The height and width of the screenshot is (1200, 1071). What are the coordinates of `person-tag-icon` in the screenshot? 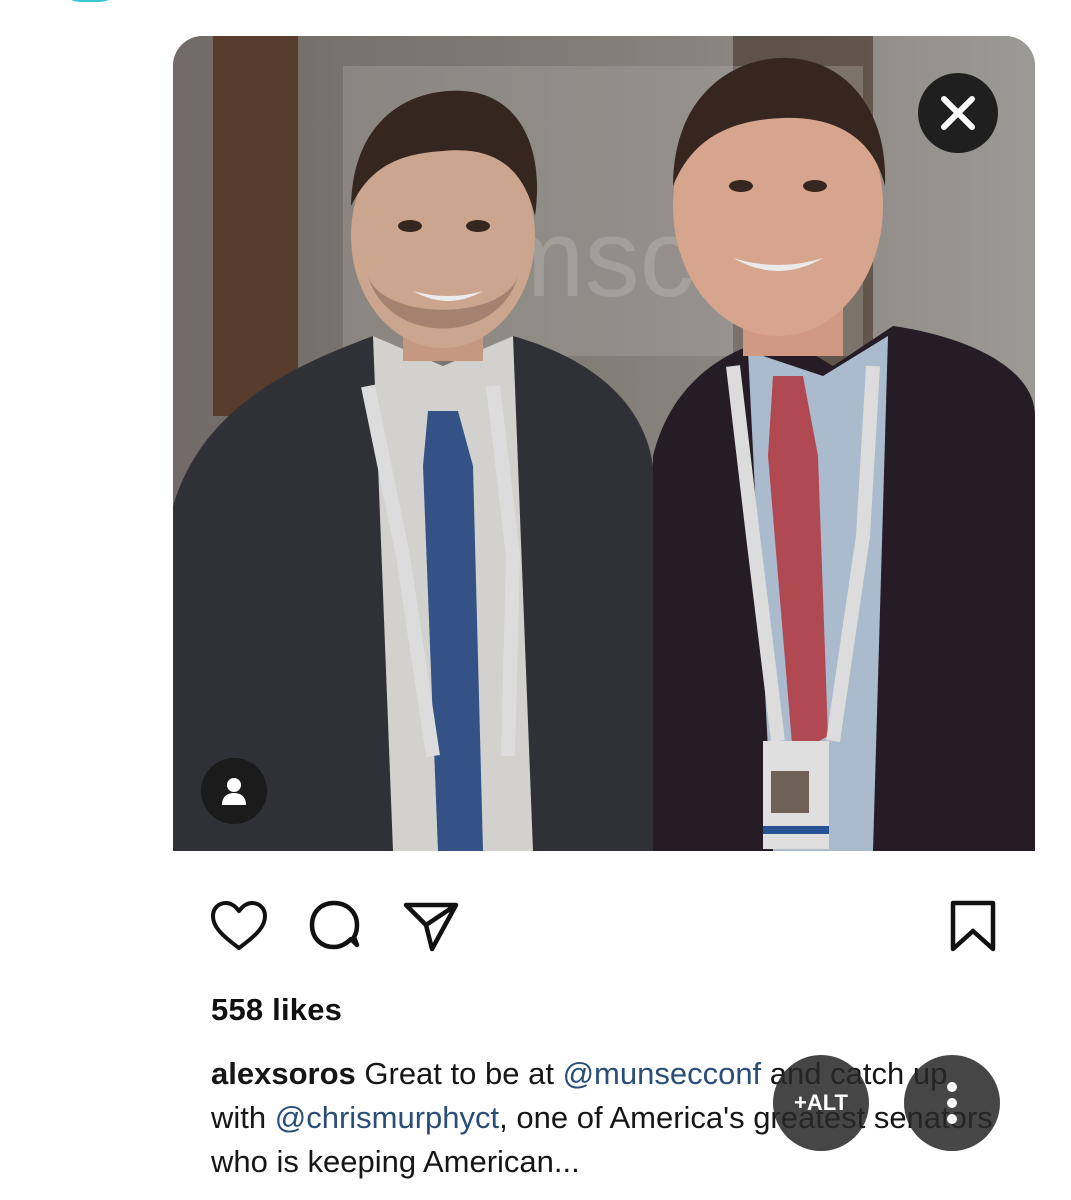 It's located at (234, 791).